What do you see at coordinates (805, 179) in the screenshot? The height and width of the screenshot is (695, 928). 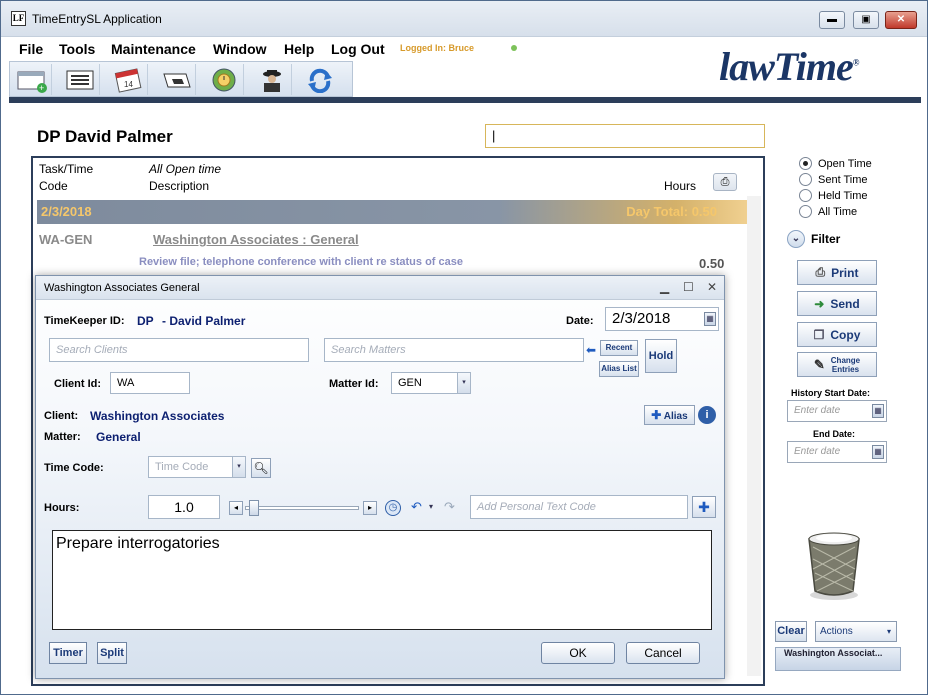 I see `radio-icon` at bounding box center [805, 179].